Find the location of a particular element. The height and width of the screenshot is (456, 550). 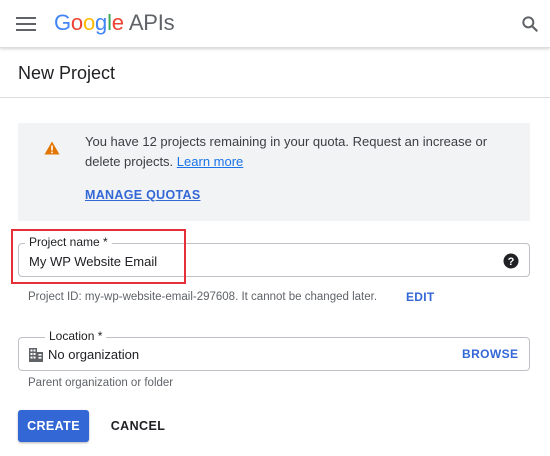

logo-product-name: APIs is located at coordinates (151, 22).